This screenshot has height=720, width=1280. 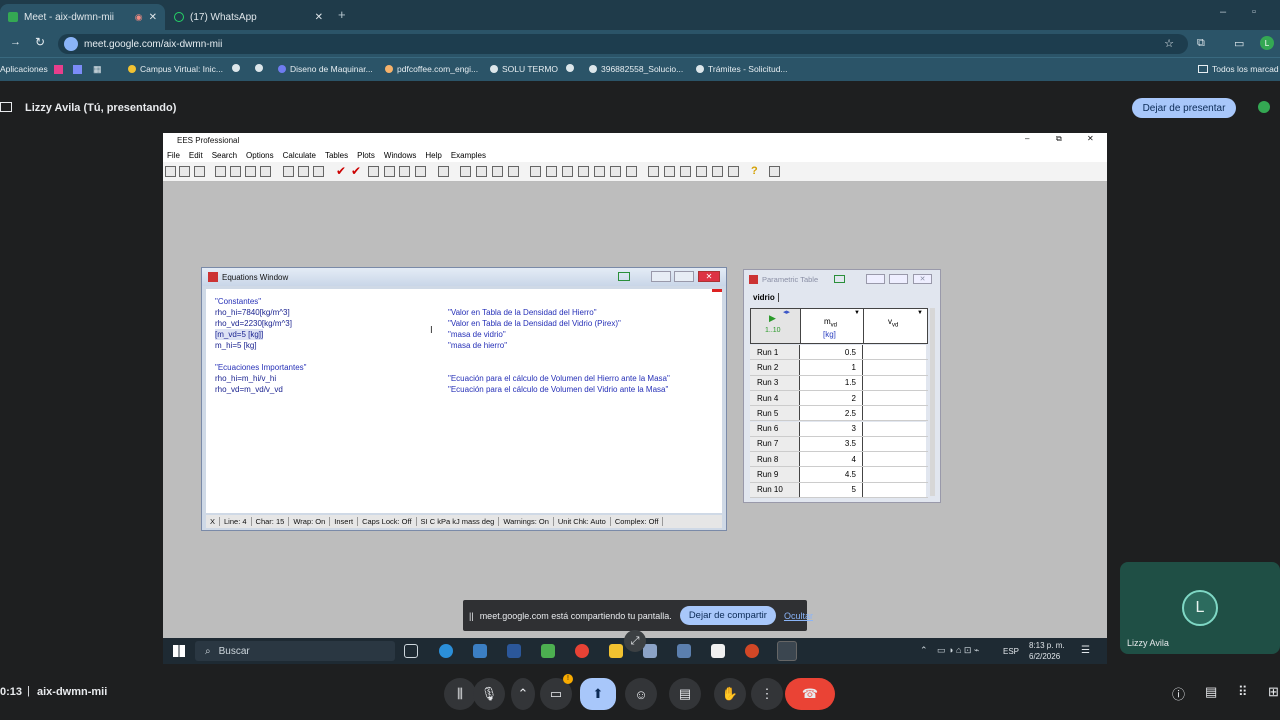 What do you see at coordinates (97, 69) in the screenshot?
I see `apps-grid-icon: ▦` at bounding box center [97, 69].